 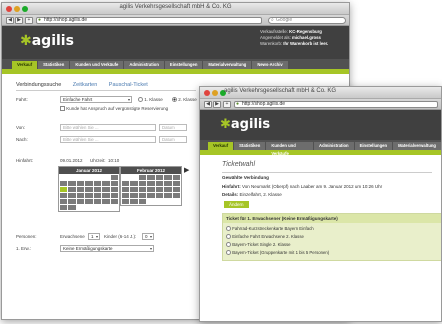 I want to click on nach-date-input: Datum, so click(x=173, y=139).